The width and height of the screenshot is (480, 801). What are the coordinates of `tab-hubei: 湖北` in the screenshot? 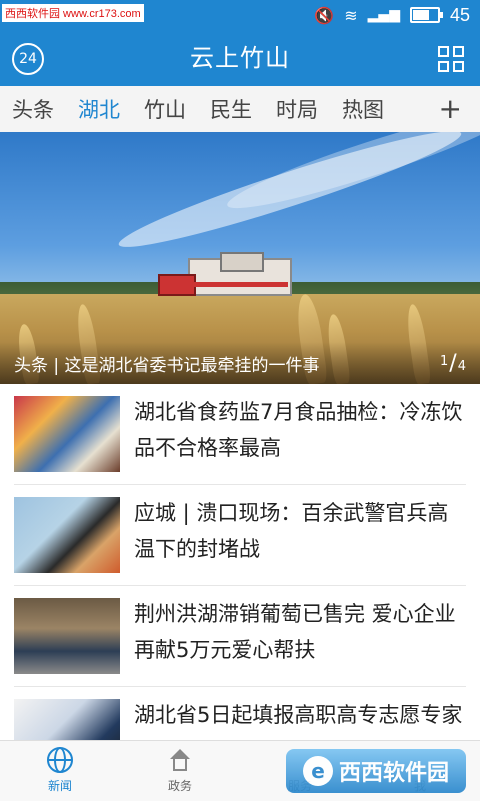 It's located at (99, 109).